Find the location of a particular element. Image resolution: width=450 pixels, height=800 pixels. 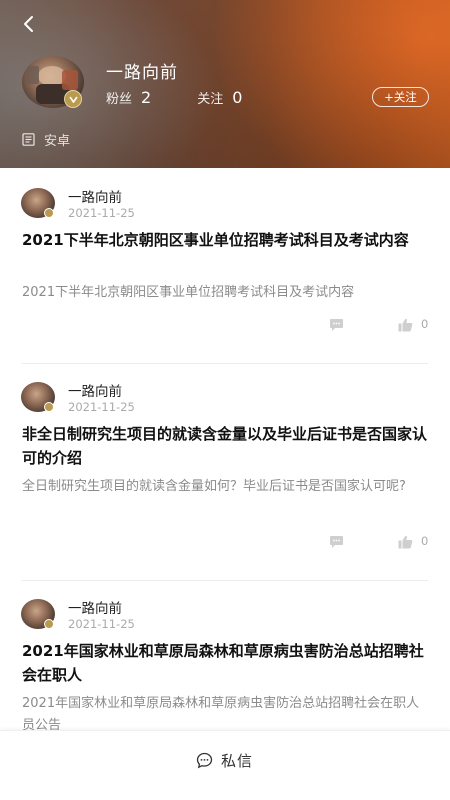

follow-button: +关注 is located at coordinates (400, 97).